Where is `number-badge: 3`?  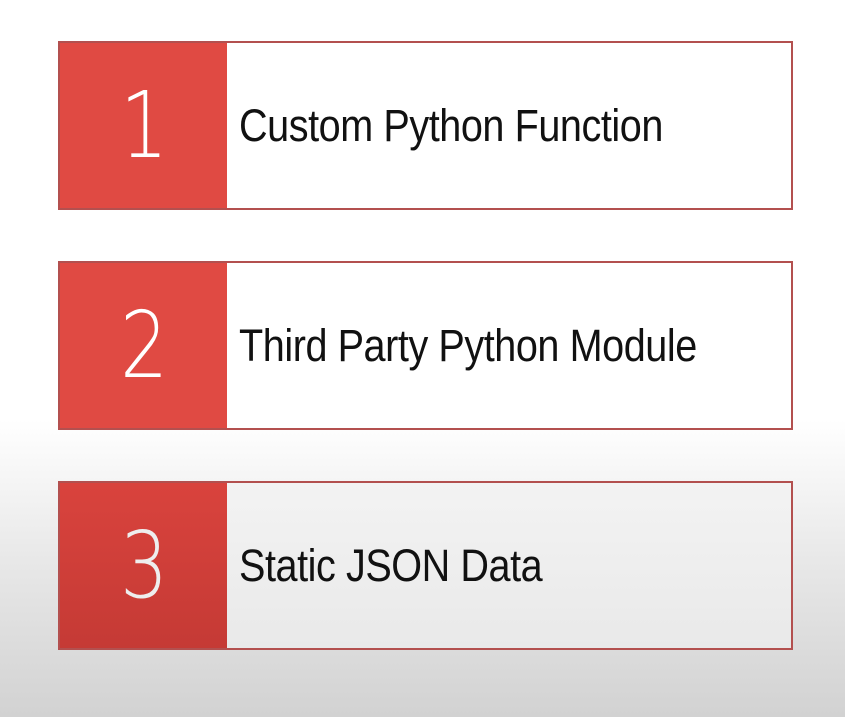
number-badge: 3 is located at coordinates (143, 565).